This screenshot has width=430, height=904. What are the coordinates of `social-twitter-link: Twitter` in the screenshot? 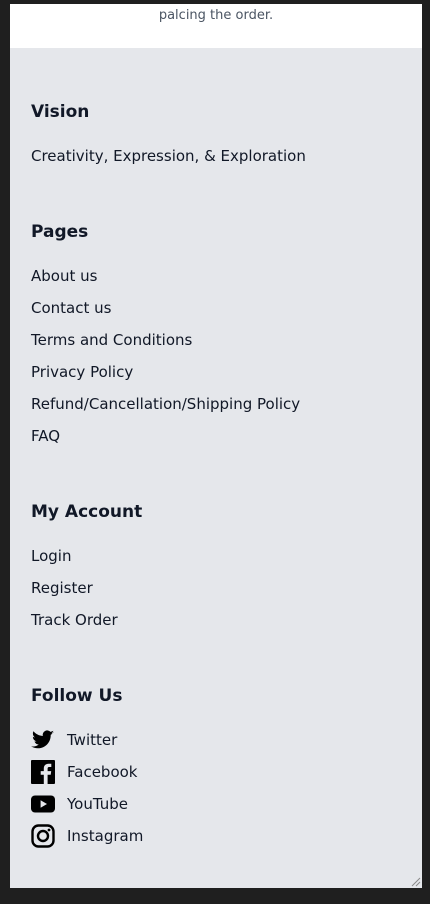 It's located at (74, 740).